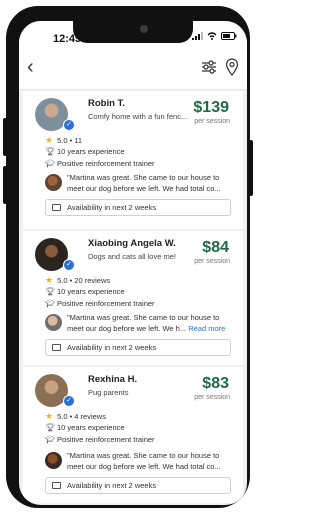 The width and height of the screenshot is (320, 517). Describe the element at coordinates (232, 69) in the screenshot. I see `map-pin-icon` at that location.